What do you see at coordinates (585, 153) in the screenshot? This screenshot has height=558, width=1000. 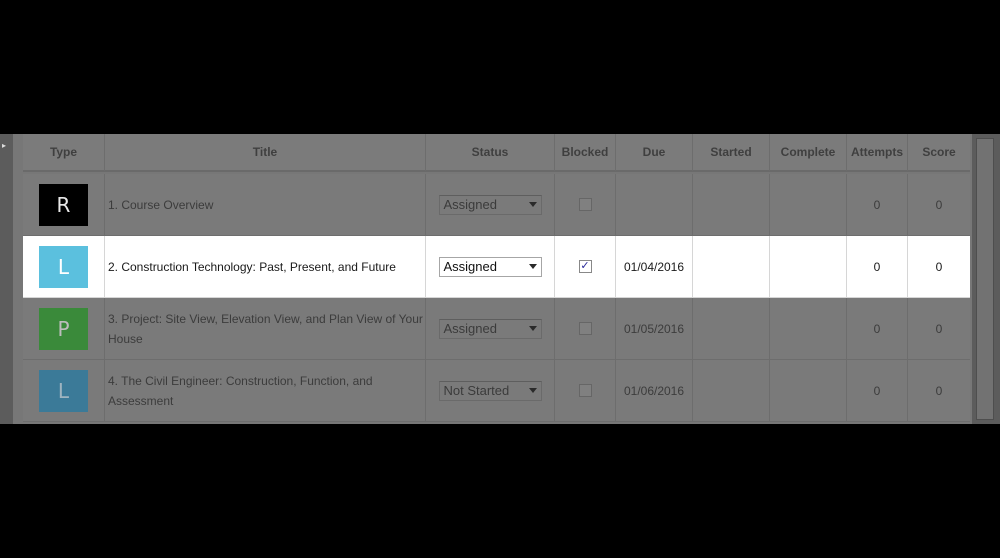 I see `column-header-blocked: Blocked` at bounding box center [585, 153].